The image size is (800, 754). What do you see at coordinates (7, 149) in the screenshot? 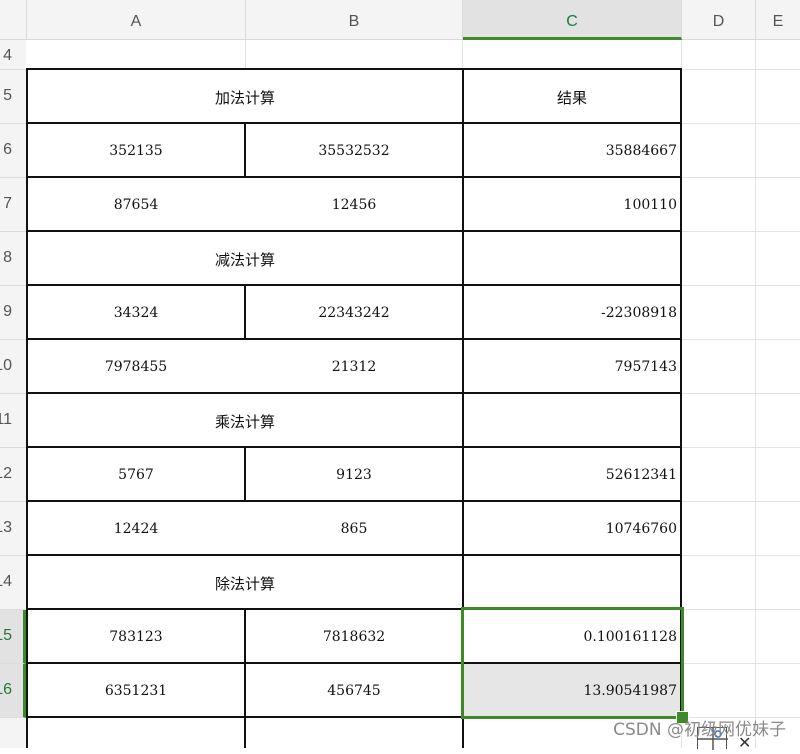
I see `row-number: 6` at bounding box center [7, 149].